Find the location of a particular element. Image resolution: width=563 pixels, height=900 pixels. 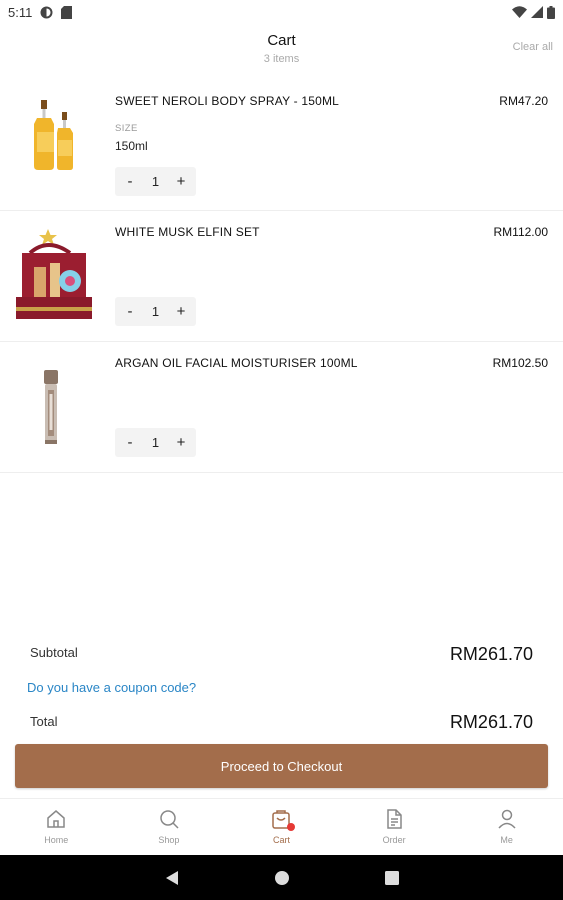

coupon-link: Do you have a coupon code? is located at coordinates (111, 687).